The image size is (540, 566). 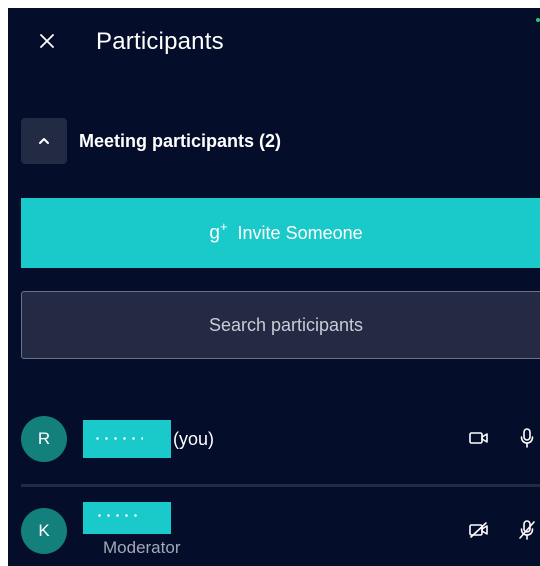 What do you see at coordinates (218, 231) in the screenshot?
I see `add-person-icon: g+` at bounding box center [218, 231].